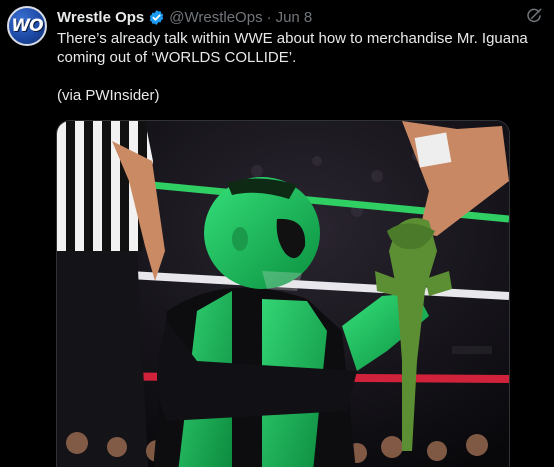 The width and height of the screenshot is (554, 467). What do you see at coordinates (215, 17) in the screenshot?
I see `user-handle: @WrestleOps` at bounding box center [215, 17].